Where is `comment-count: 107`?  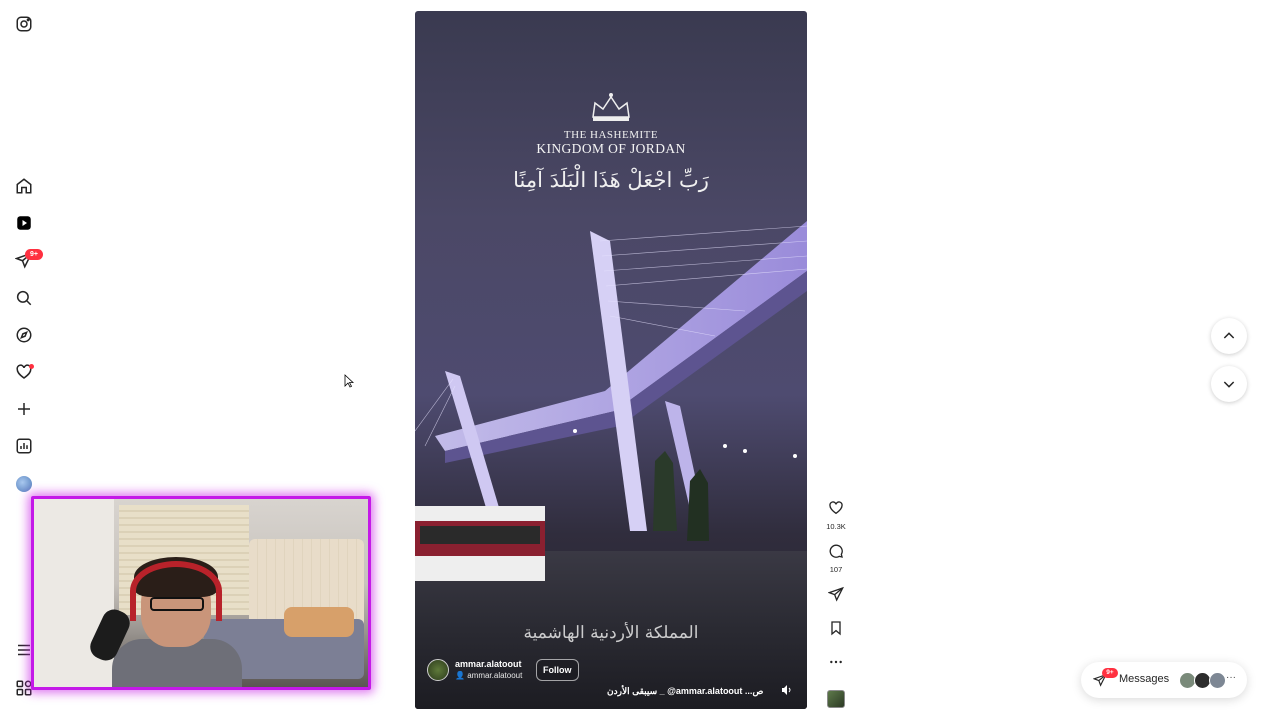 comment-count: 107 is located at coordinates (836, 569).